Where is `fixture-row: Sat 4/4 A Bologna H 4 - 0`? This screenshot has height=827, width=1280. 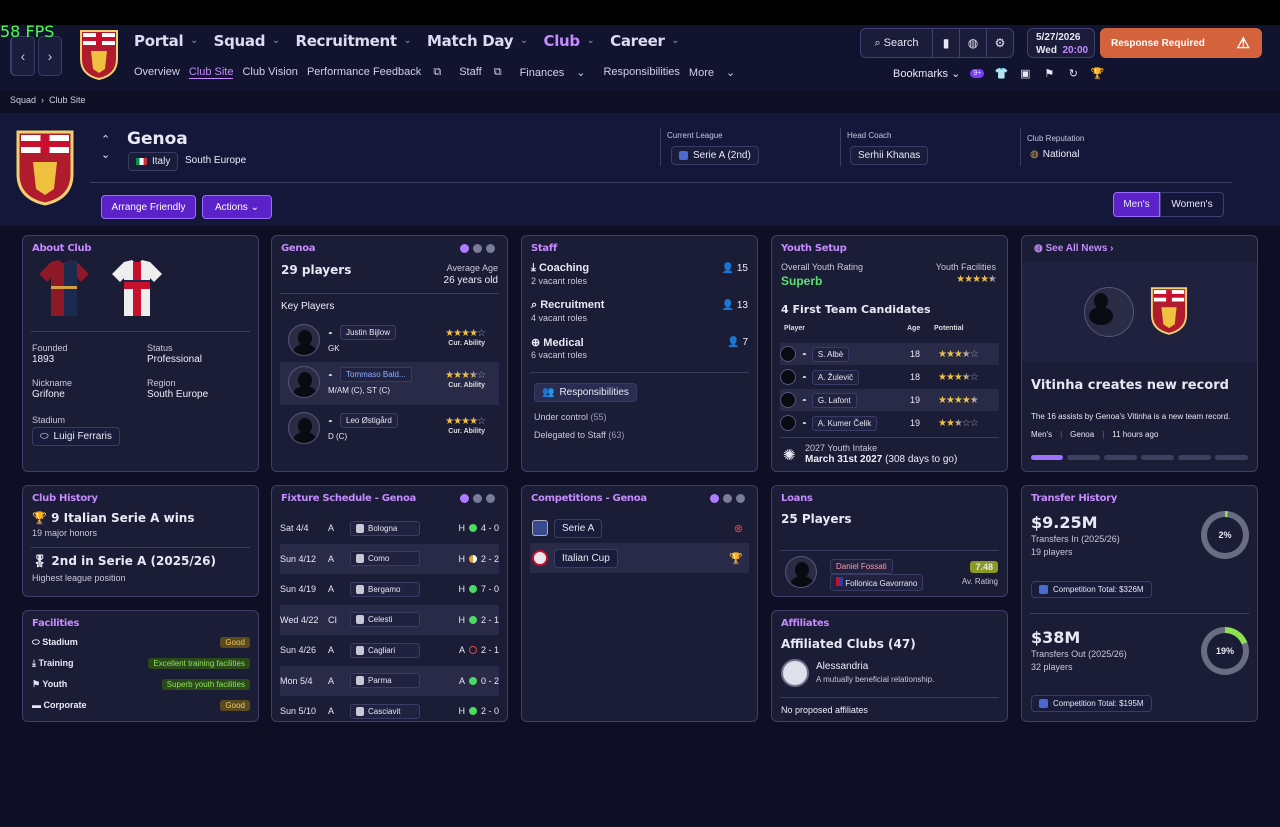 fixture-row: Sat 4/4 A Bologna H 4 - 0 is located at coordinates (389, 528).